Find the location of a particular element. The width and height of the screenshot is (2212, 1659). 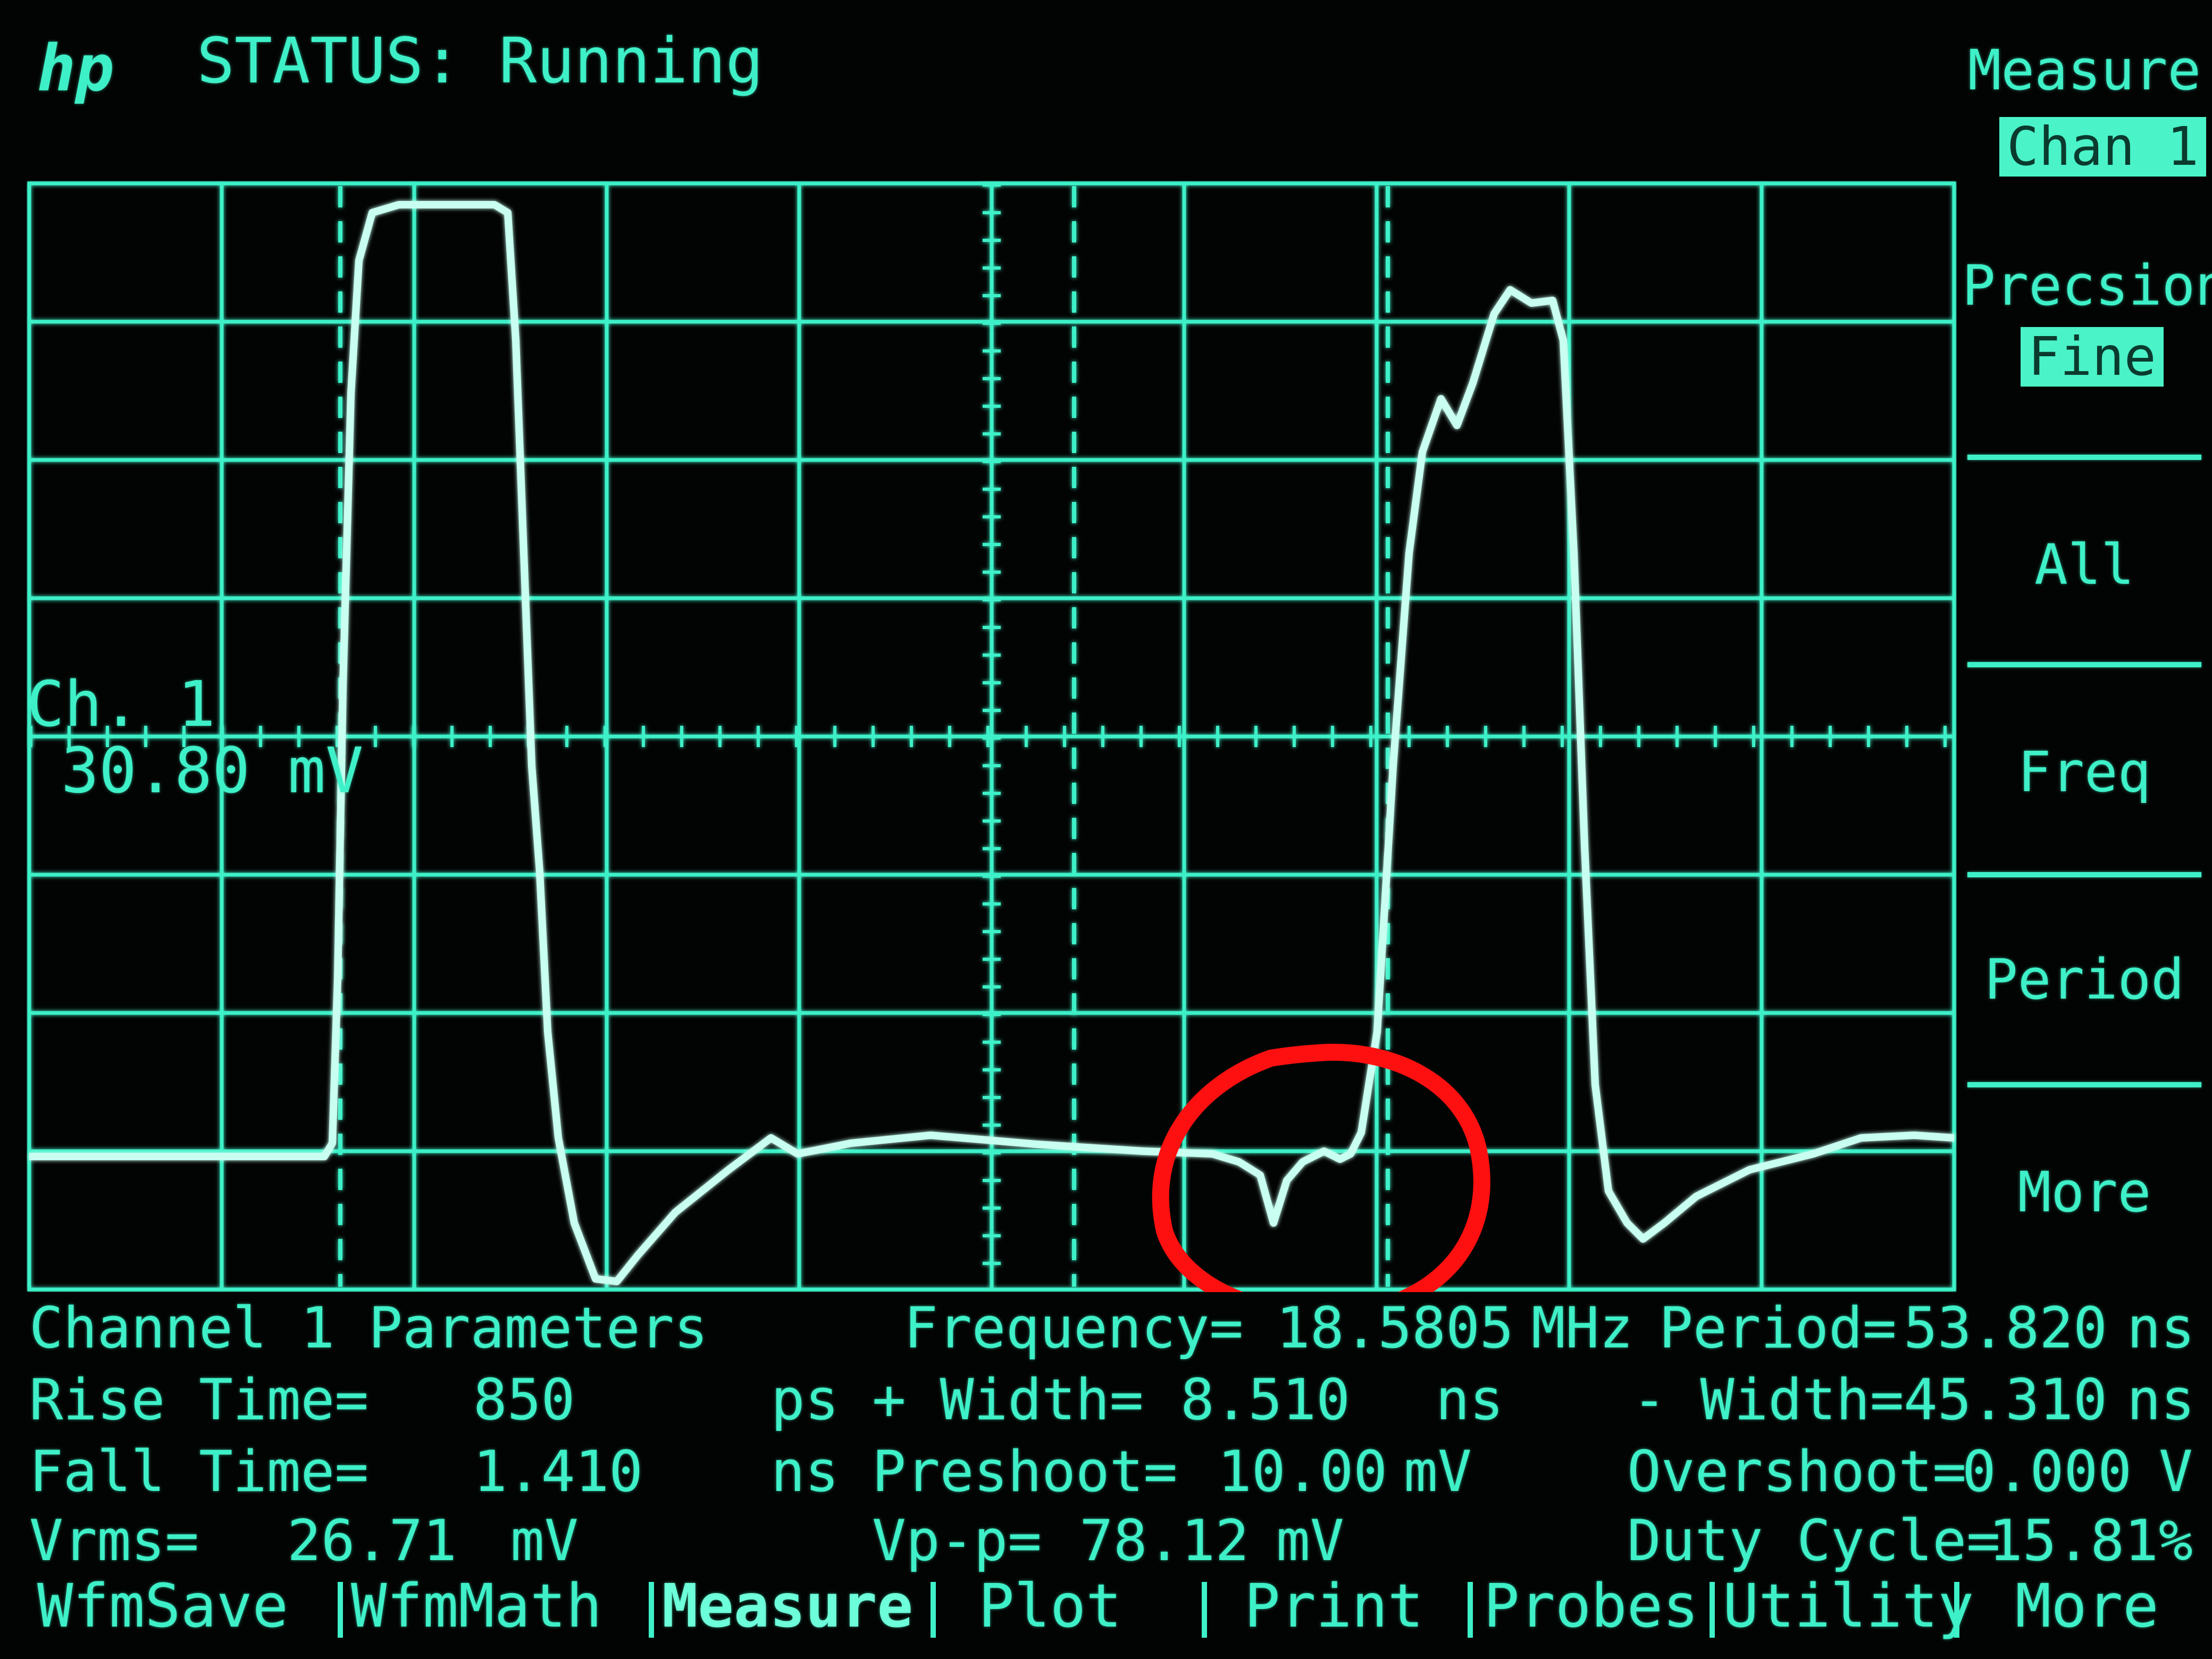

menu-probes: Probes is located at coordinates (1591, 1606).